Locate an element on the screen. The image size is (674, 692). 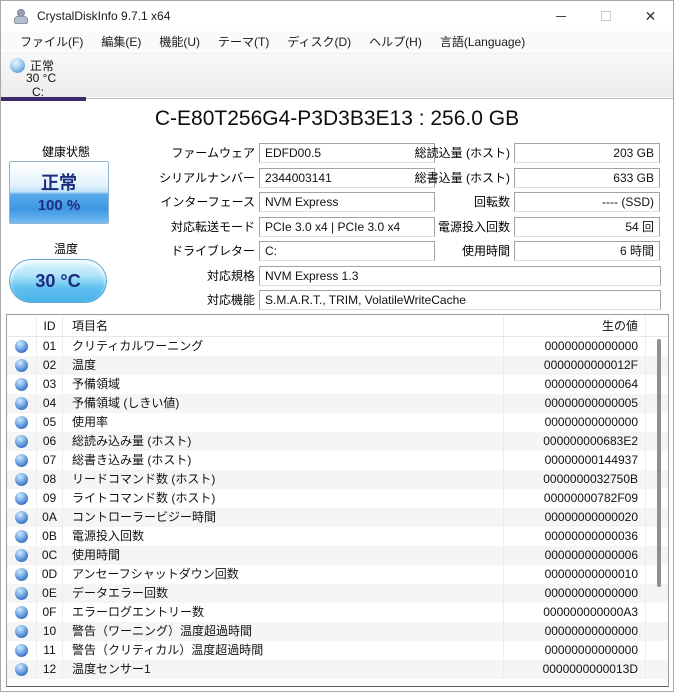
table-row: 11 警告（クリティカル）温度超過時間 00000000000000 is located at coordinates (337, 650).